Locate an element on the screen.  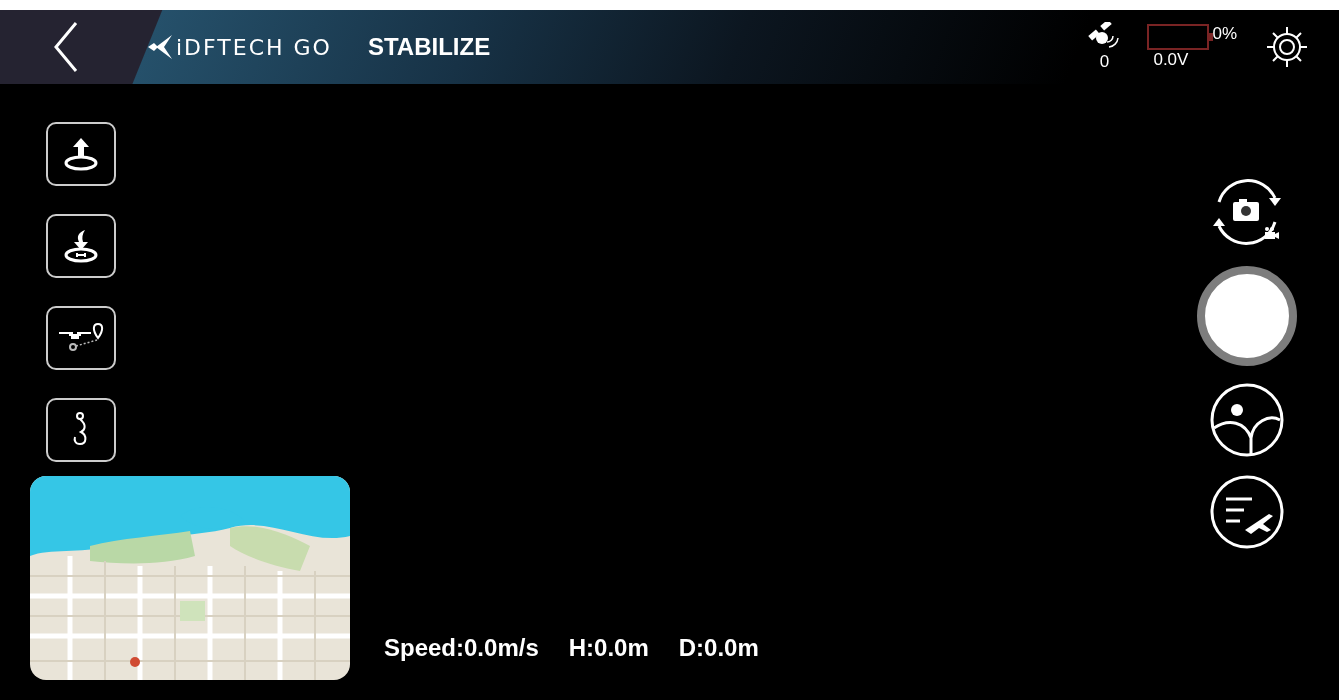
battery-voltage: 0.0V is located at coordinates (1171, 60).